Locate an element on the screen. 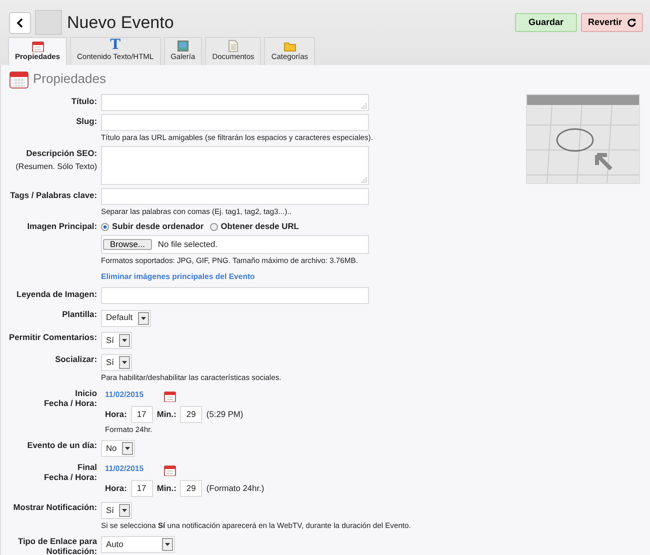  field-label: Tipo de Enlace para Notificación: is located at coordinates (57, 545).